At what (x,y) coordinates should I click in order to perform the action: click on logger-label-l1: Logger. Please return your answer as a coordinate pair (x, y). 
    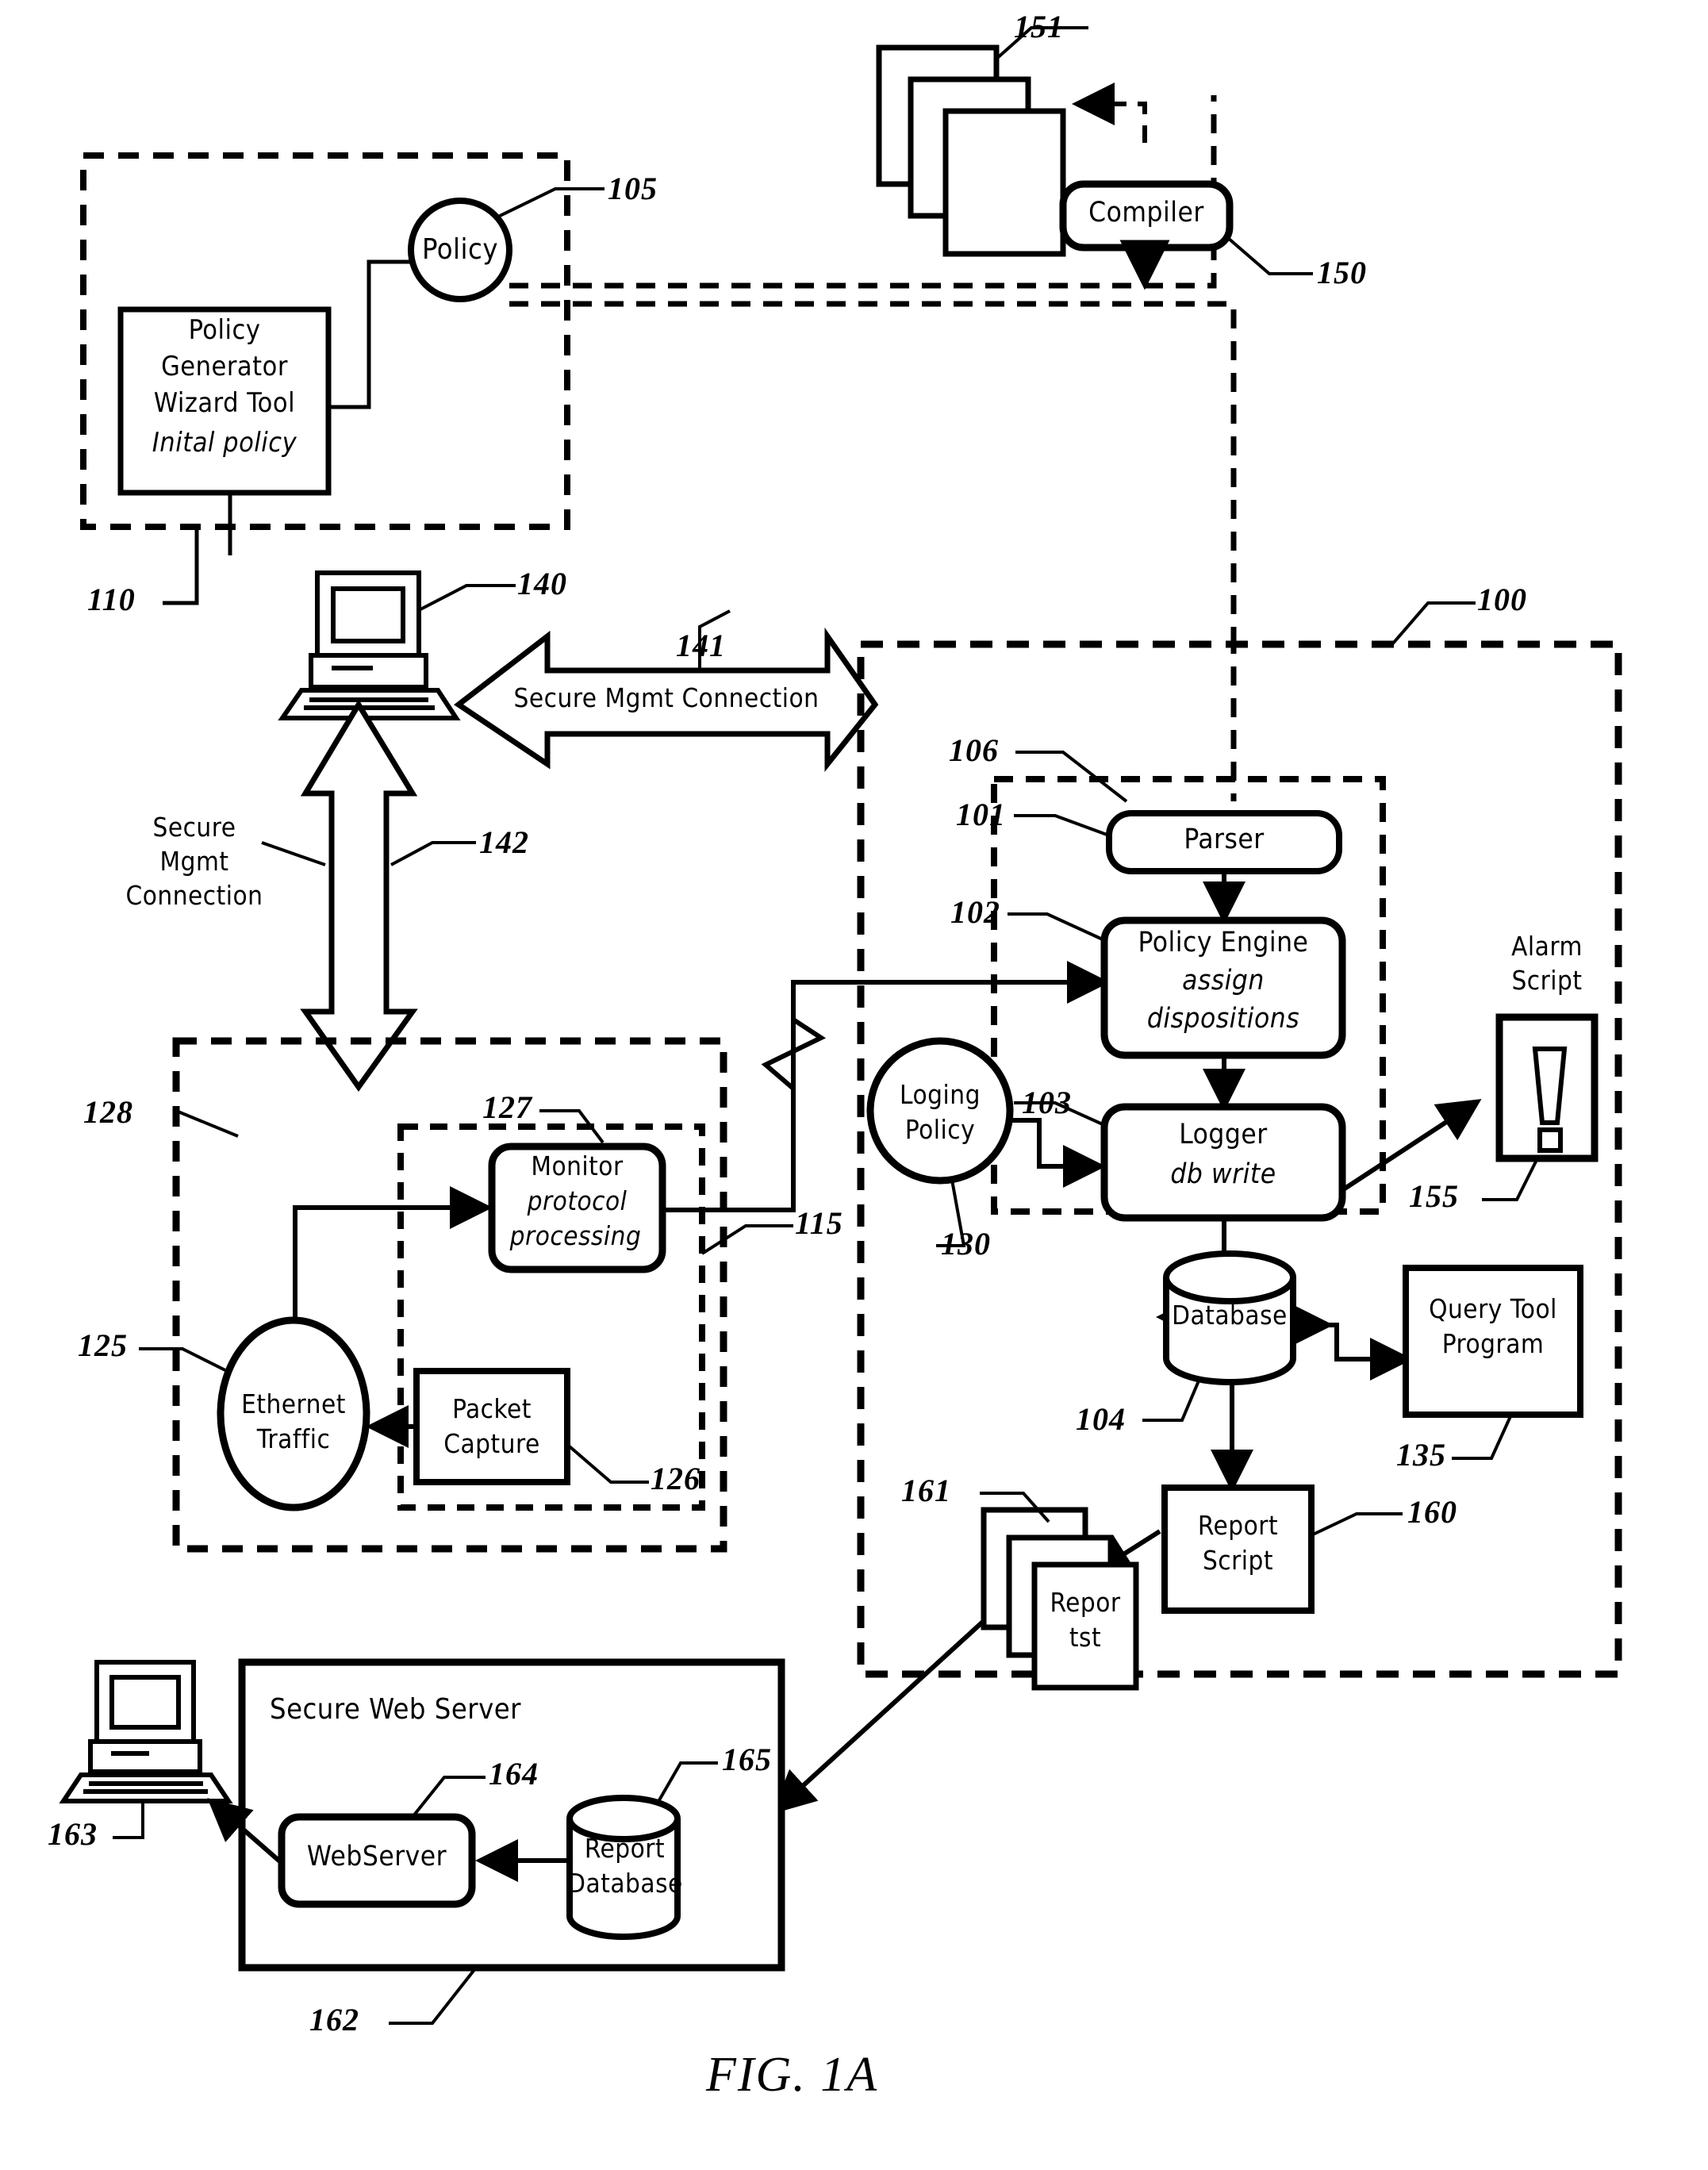
    Looking at the image, I should click on (1223, 1134).